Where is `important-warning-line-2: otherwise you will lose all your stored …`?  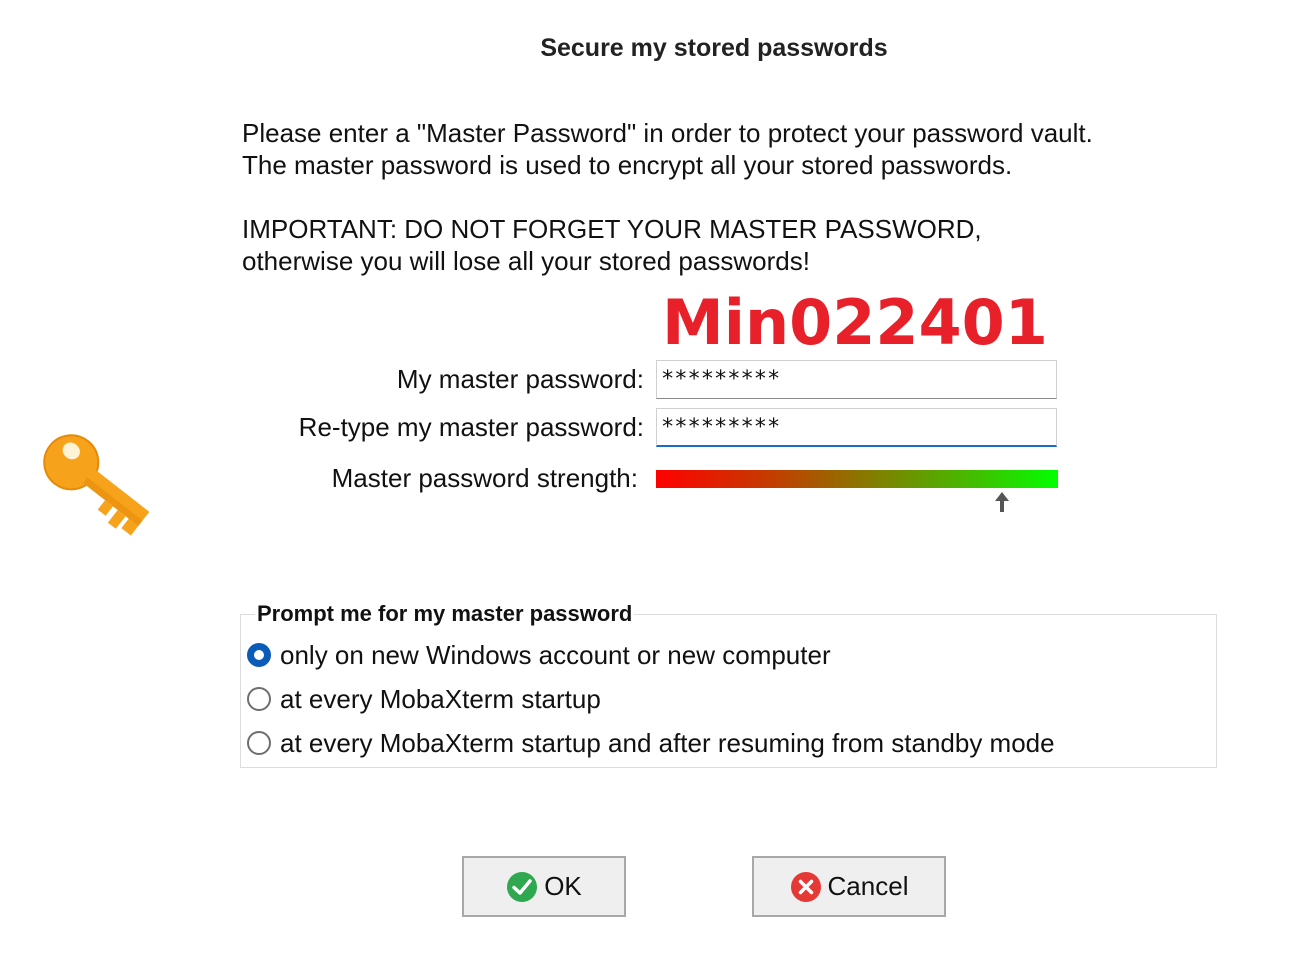 important-warning-line-2: otherwise you will lose all your stored … is located at coordinates (526, 261).